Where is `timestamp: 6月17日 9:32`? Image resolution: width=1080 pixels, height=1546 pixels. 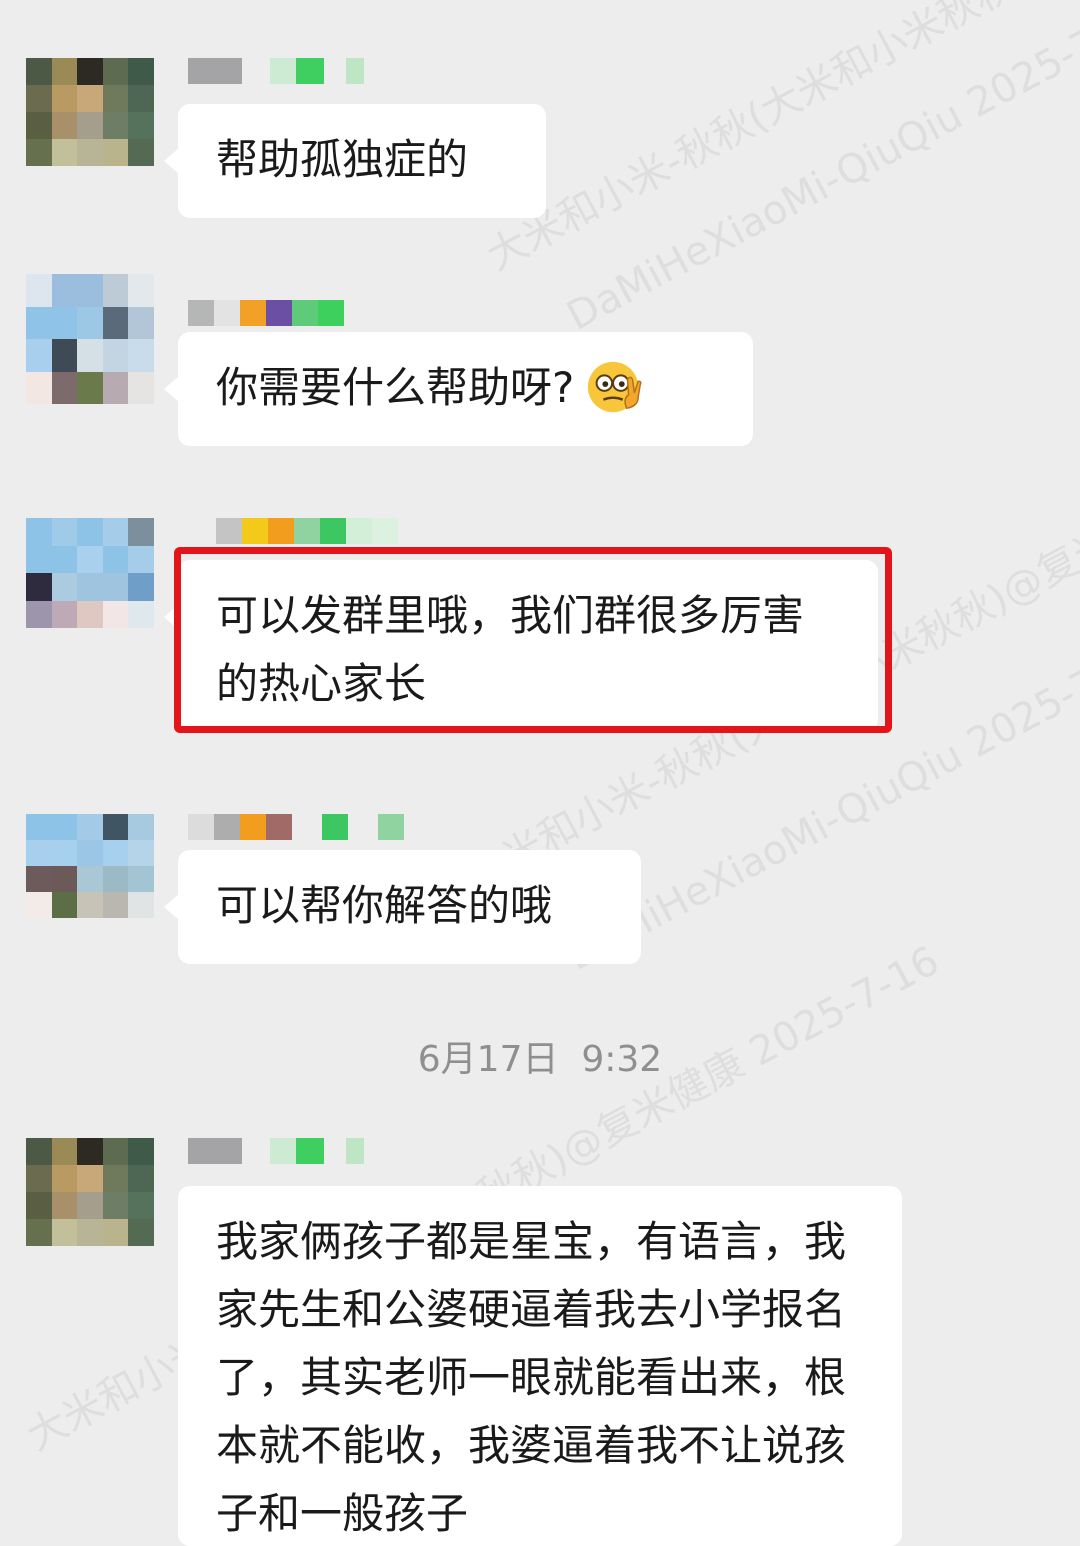
timestamp: 6月17日 9:32 is located at coordinates (540, 1059).